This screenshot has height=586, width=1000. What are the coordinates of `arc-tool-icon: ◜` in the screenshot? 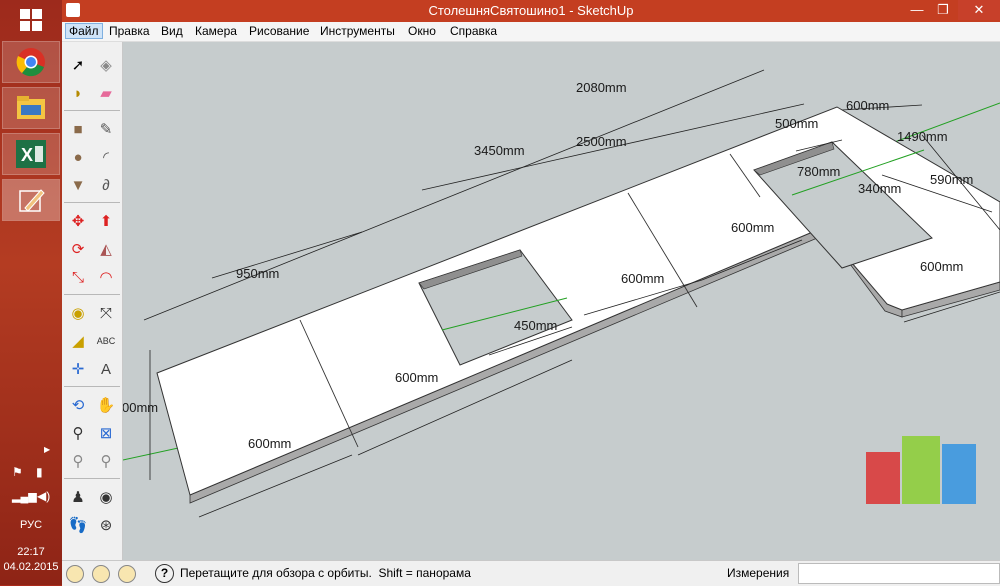 It's located at (106, 157).